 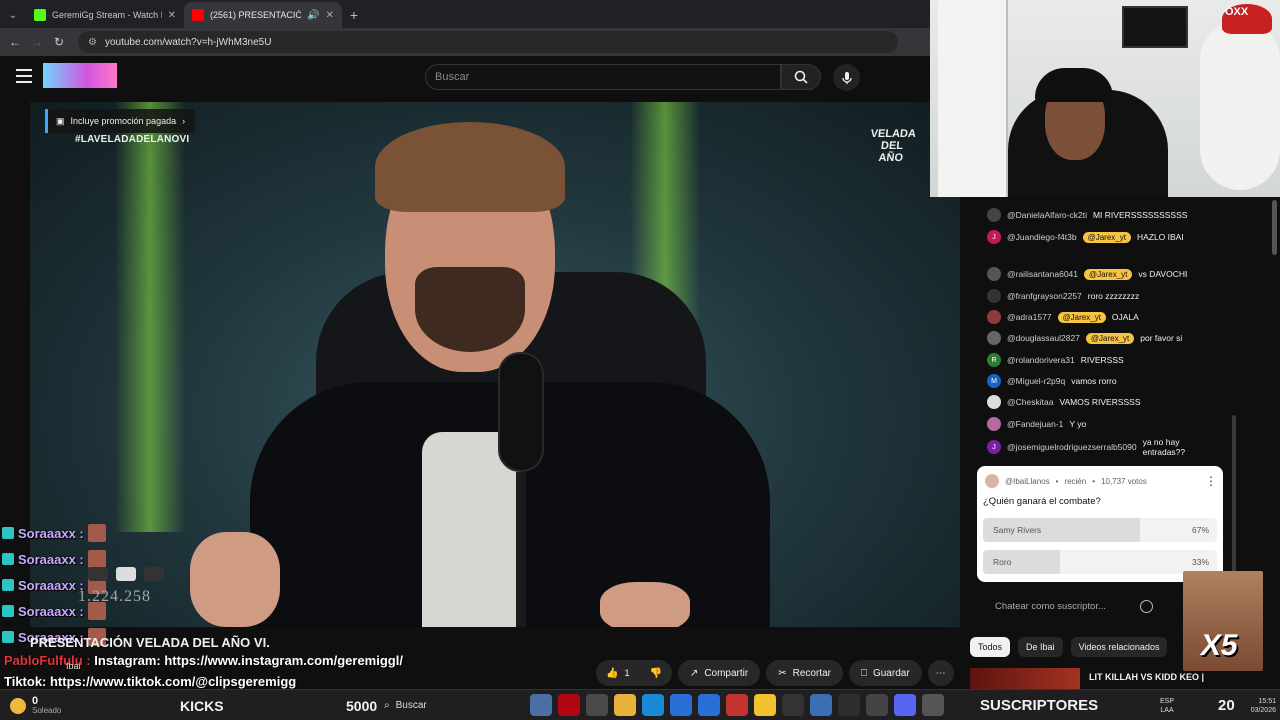 What do you see at coordinates (354, 15) in the screenshot?
I see `new-tab-button: +` at bounding box center [354, 15].